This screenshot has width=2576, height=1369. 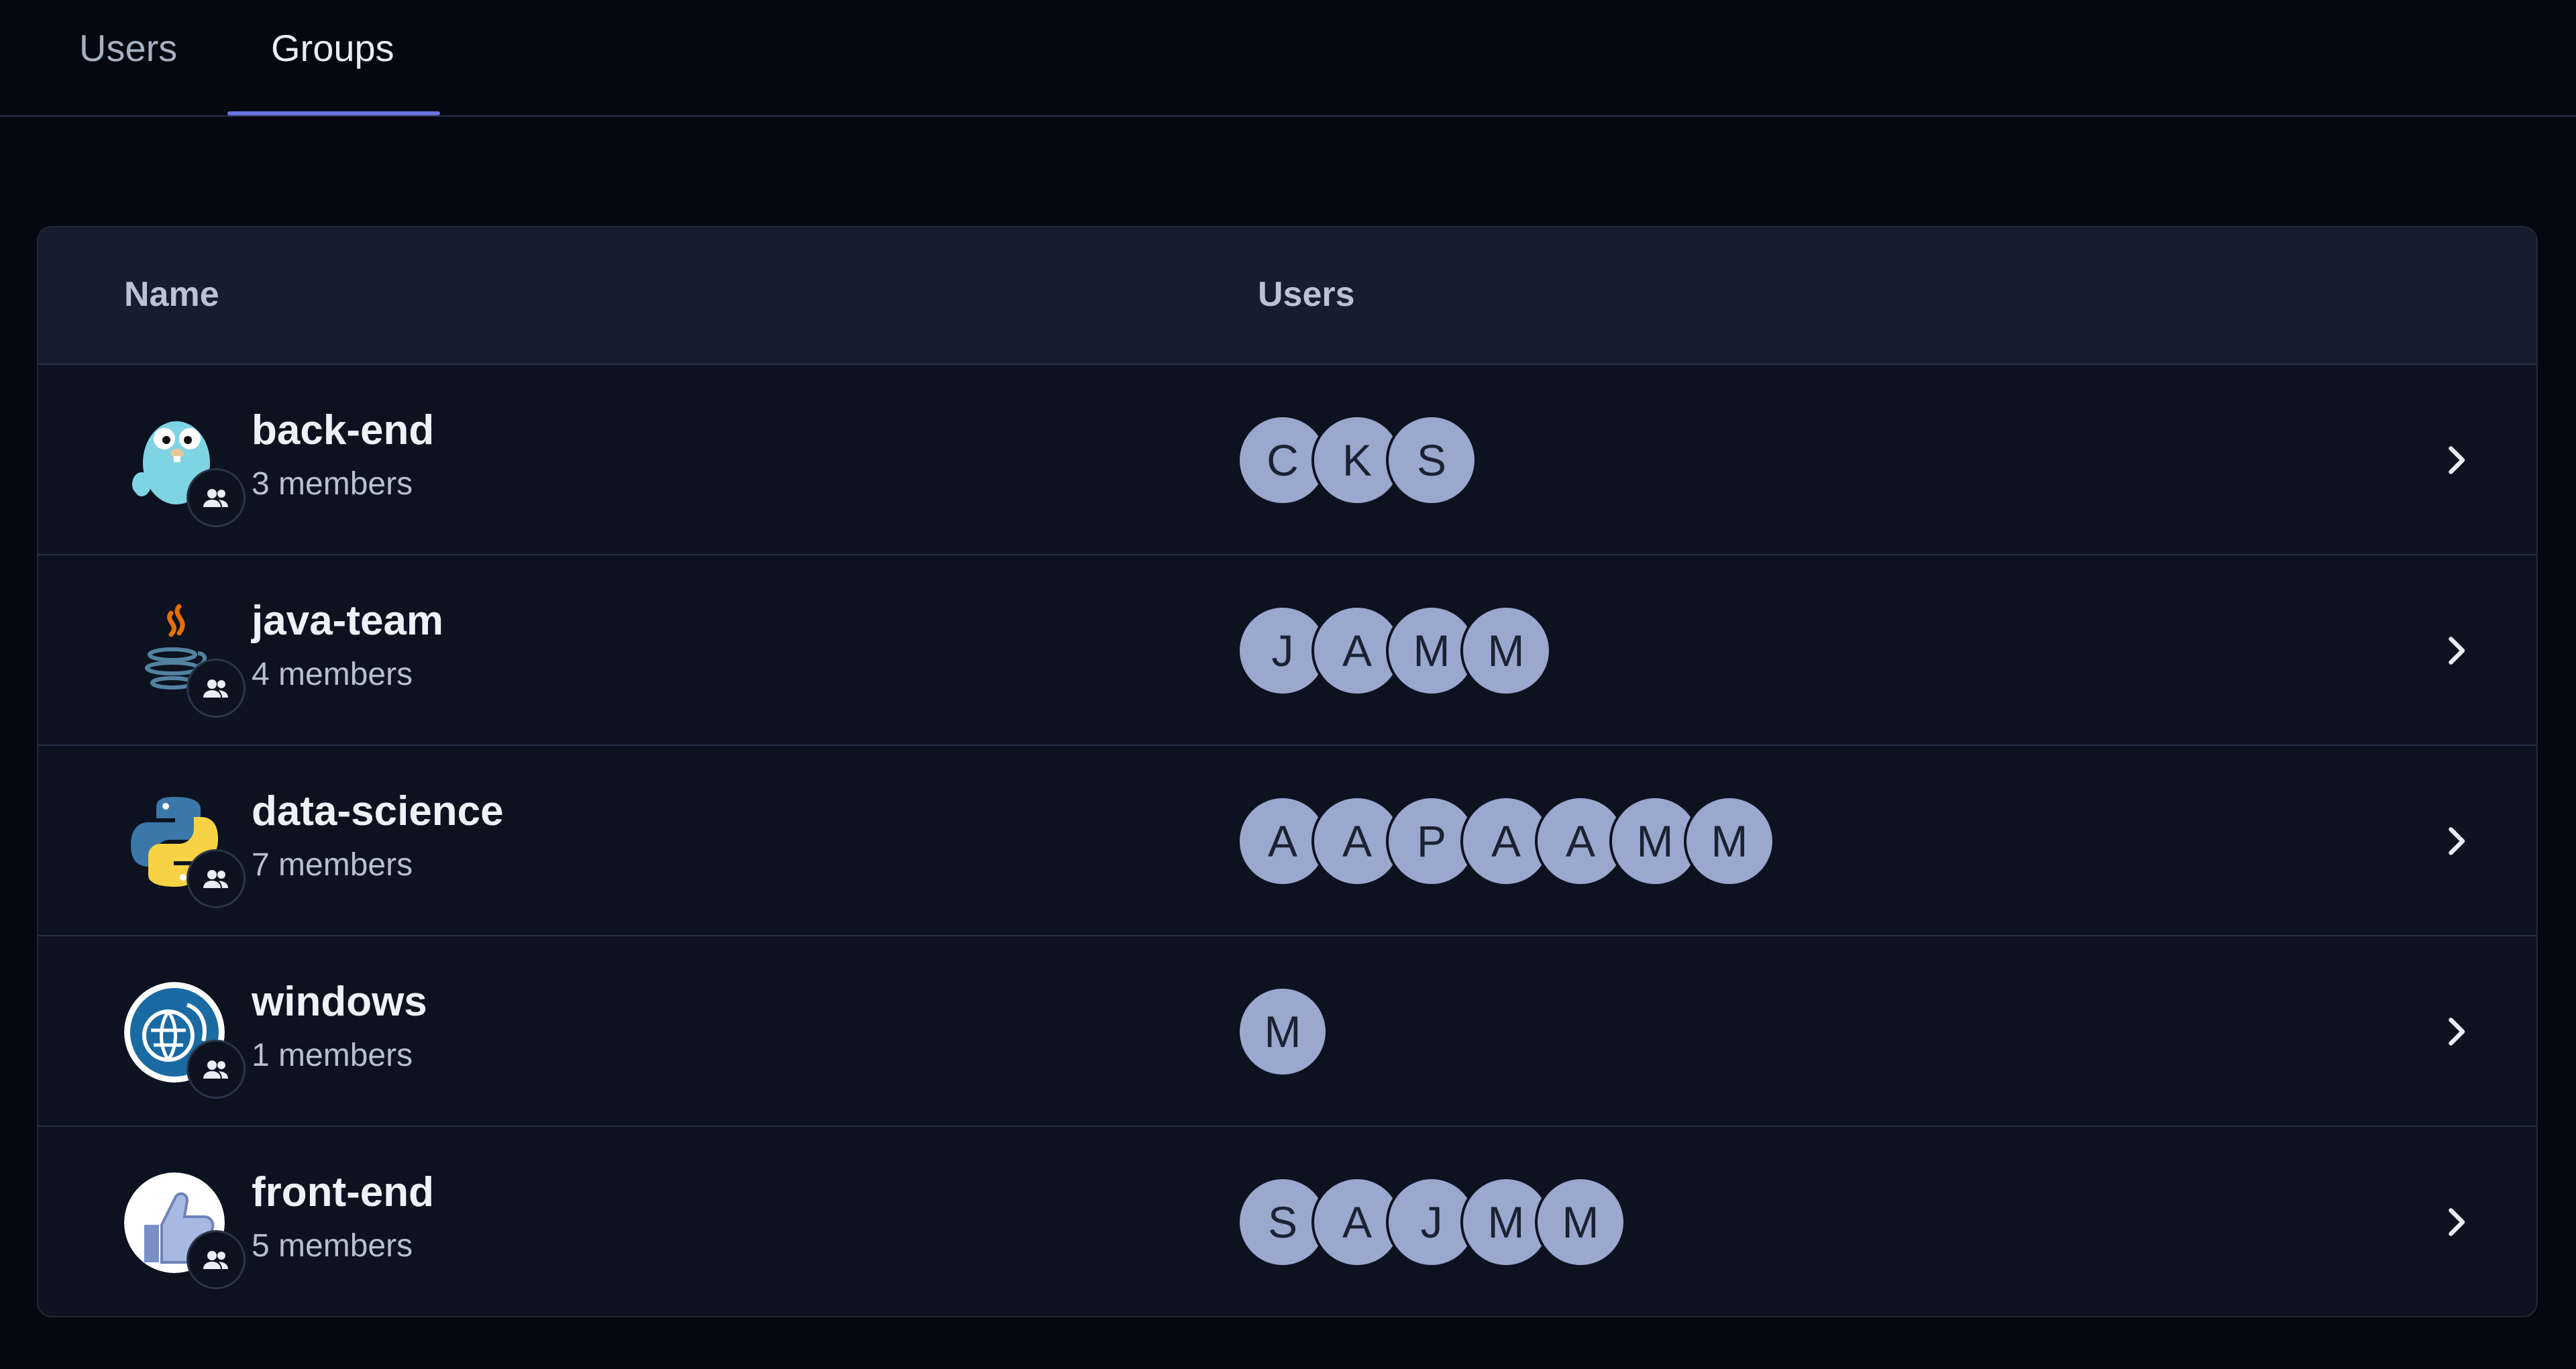 What do you see at coordinates (343, 1192) in the screenshot?
I see `group-name: front-end` at bounding box center [343, 1192].